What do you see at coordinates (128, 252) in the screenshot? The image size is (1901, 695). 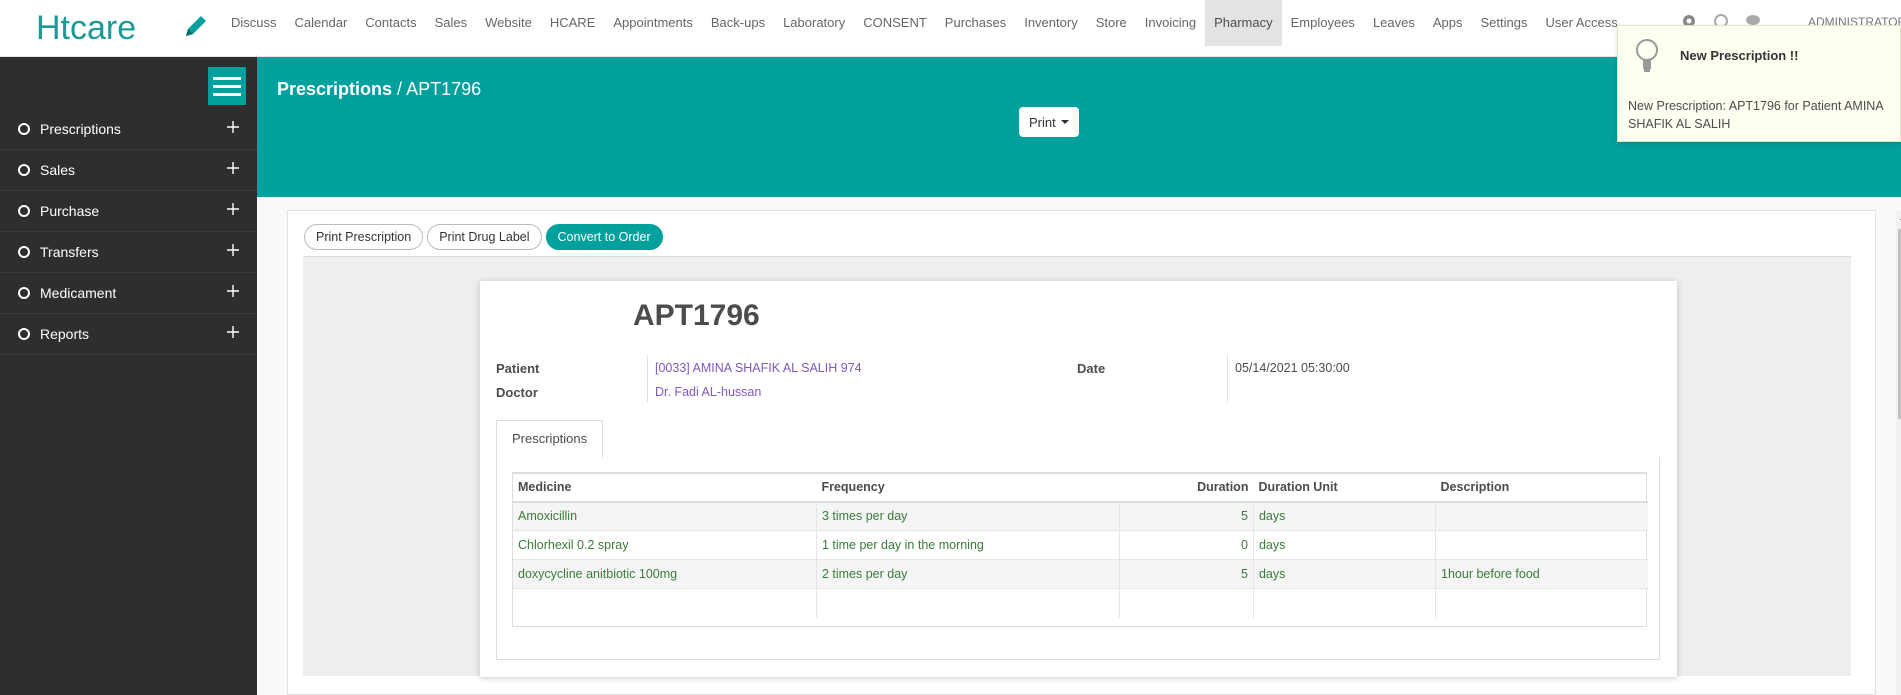 I see `sidebar-item-transfers: Transfers` at bounding box center [128, 252].